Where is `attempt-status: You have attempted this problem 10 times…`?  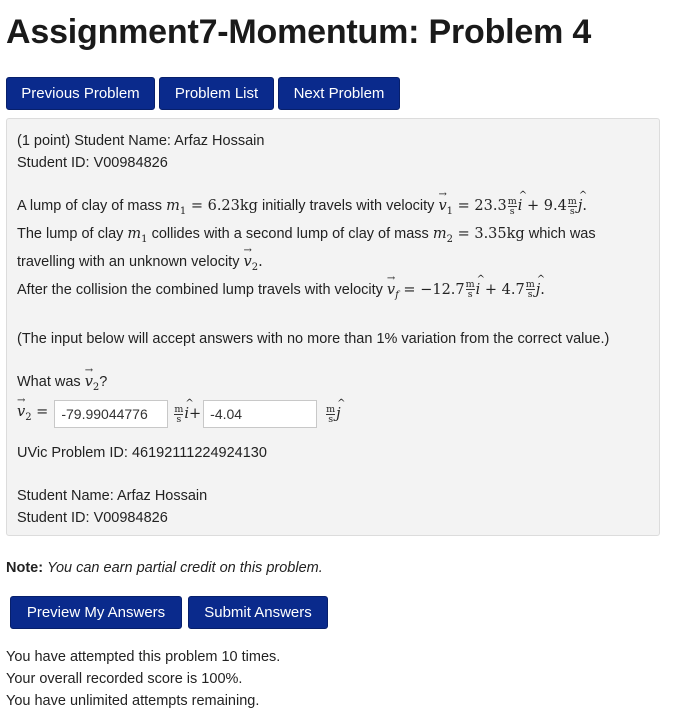
attempt-status: You have attempted this problem 10 times… is located at coordinates (143, 679).